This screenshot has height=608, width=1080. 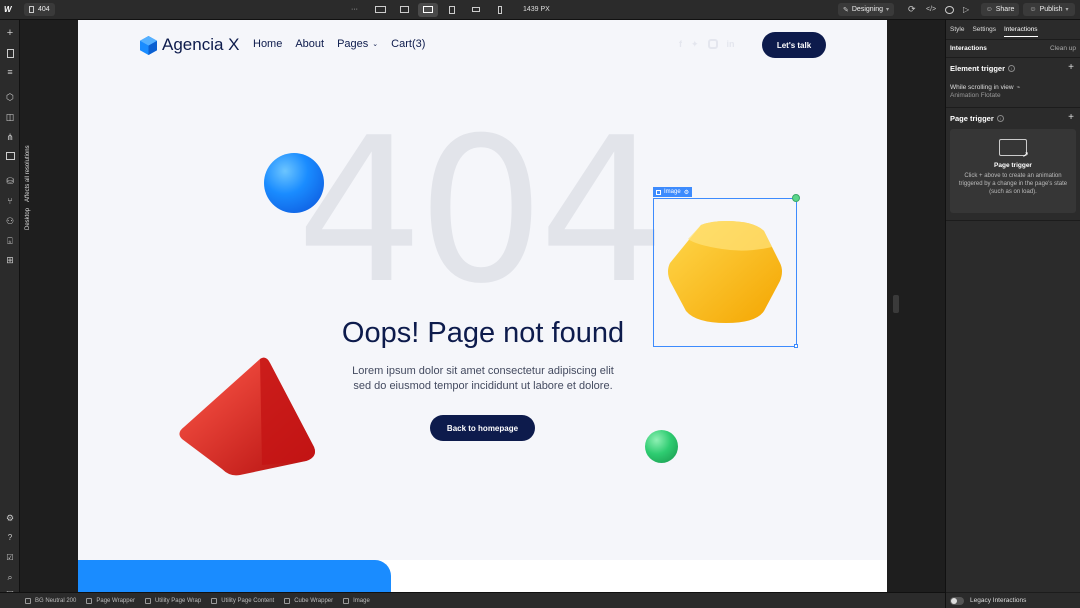 What do you see at coordinates (1012, 68) in the screenshot?
I see `info-icon: i` at bounding box center [1012, 68].